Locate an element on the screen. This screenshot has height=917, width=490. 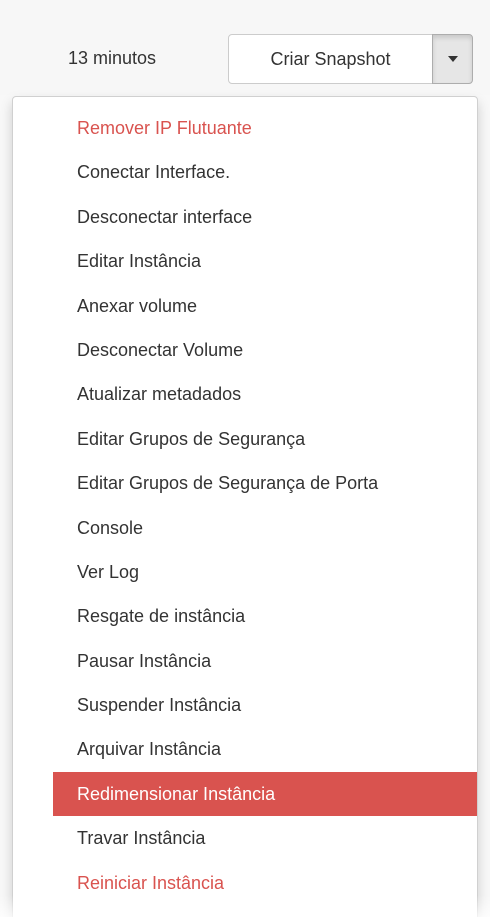
menu-item-shelve-instance: Arquivar Instância is located at coordinates (265, 749).